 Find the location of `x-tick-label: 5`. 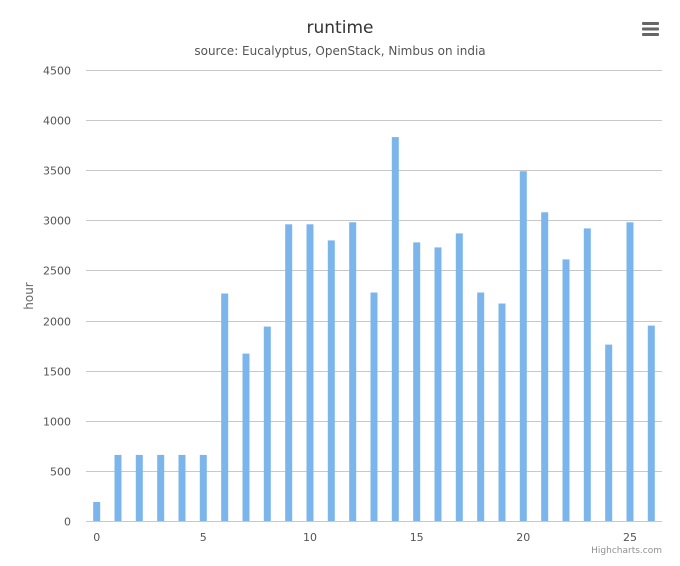

x-tick-label: 5 is located at coordinates (203, 537).